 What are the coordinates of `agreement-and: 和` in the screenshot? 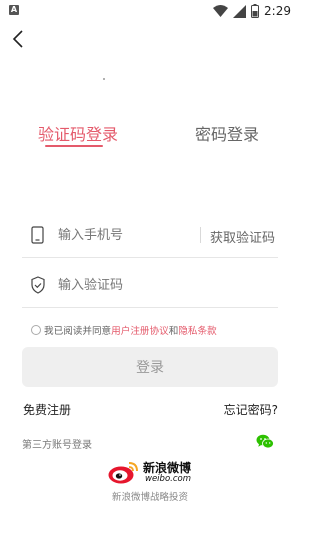 It's located at (173, 331).